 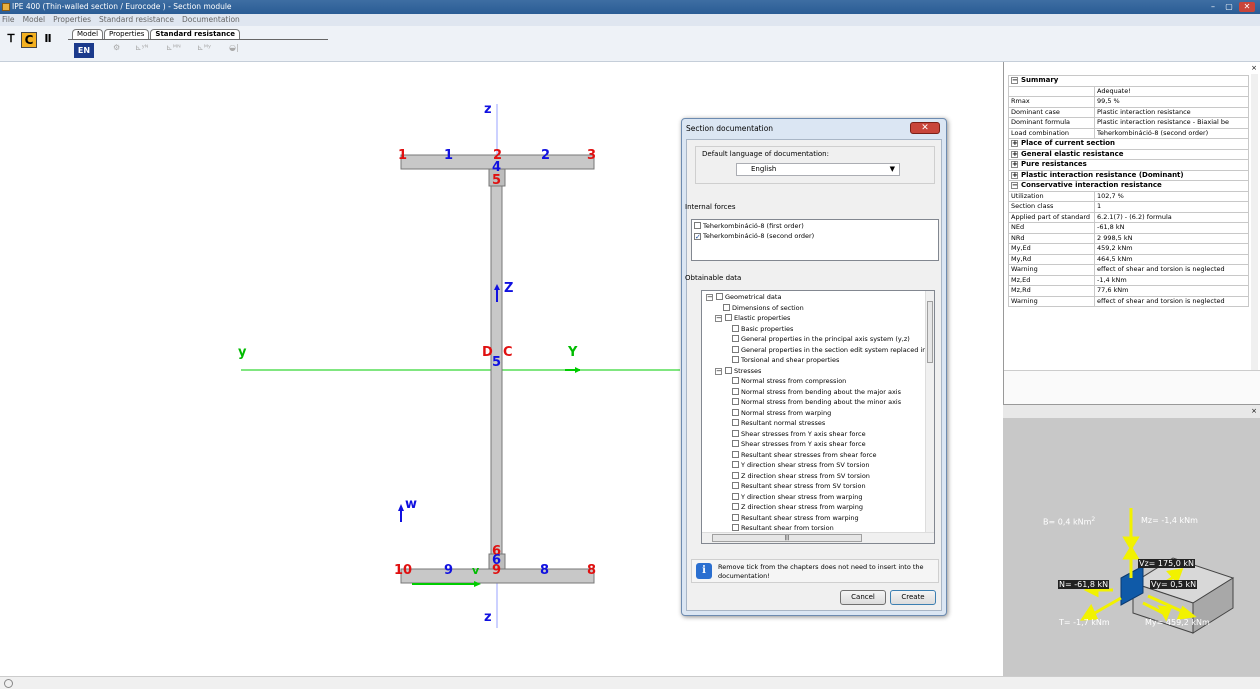 I want to click on checkbox-checked: ✓, so click(x=697, y=237).